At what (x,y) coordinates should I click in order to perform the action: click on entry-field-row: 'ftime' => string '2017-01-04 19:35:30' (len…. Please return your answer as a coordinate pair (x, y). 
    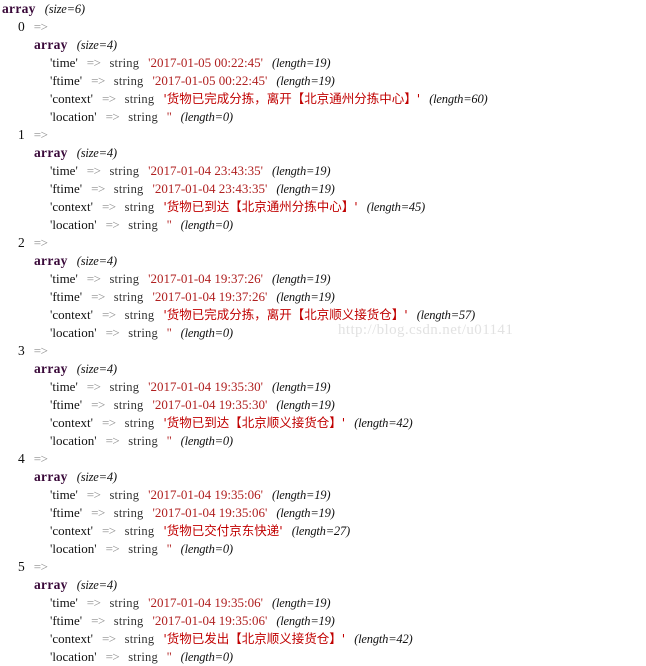
    Looking at the image, I should click on (323, 405).